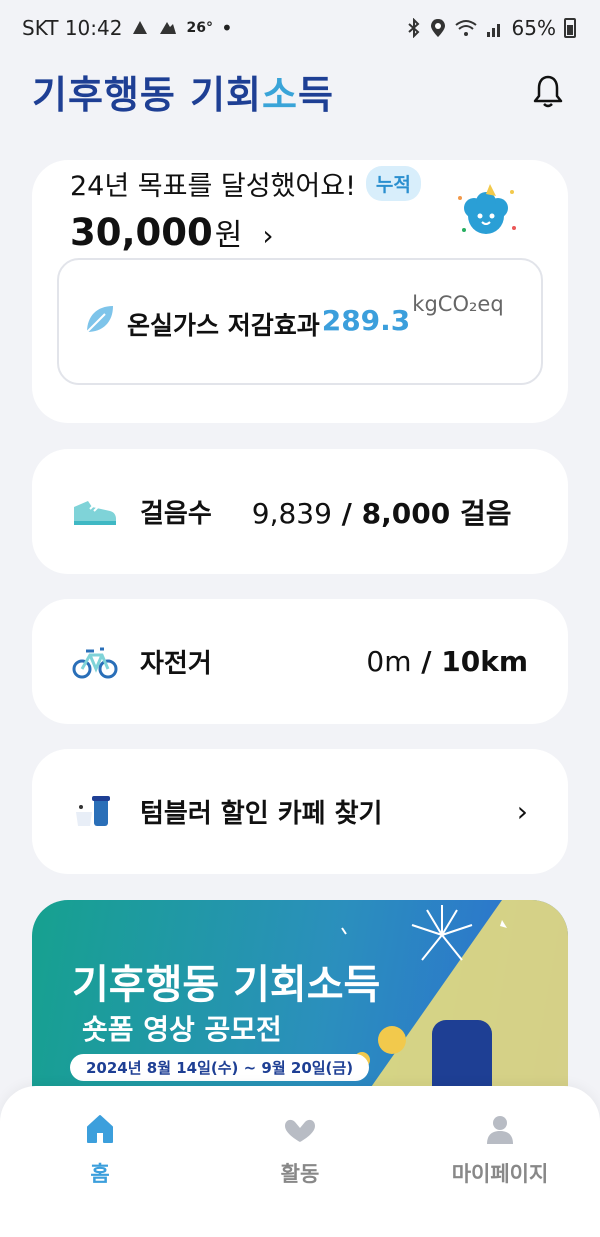 The width and height of the screenshot is (600, 1237). I want to click on bike-value: 0m / 10km, so click(447, 661).